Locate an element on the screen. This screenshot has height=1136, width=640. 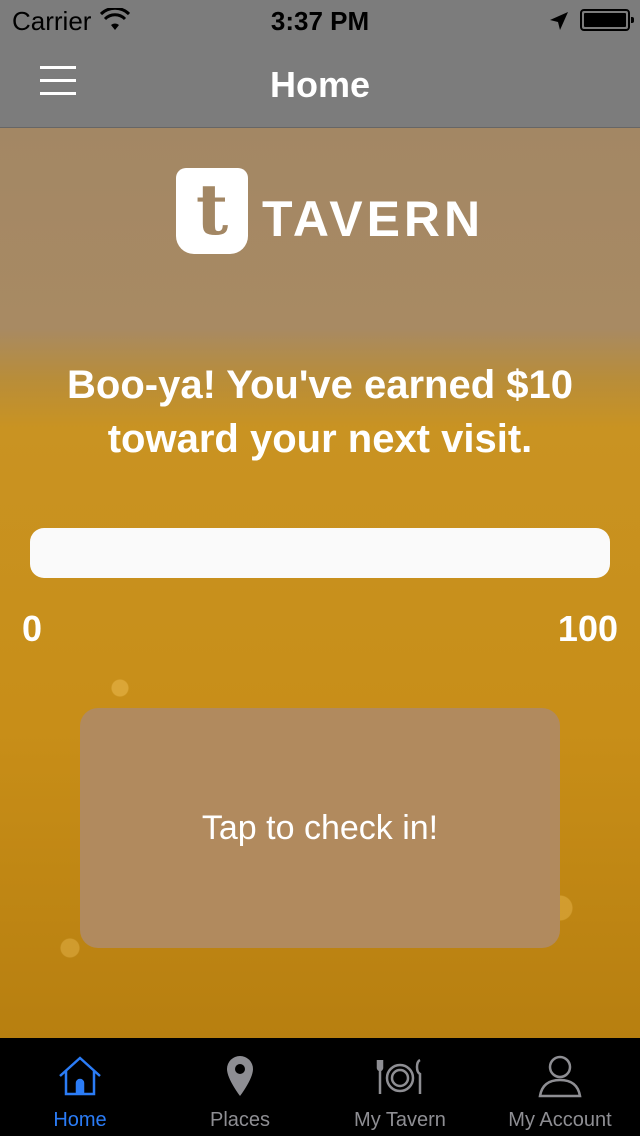
home-icon is located at coordinates (80, 1076).